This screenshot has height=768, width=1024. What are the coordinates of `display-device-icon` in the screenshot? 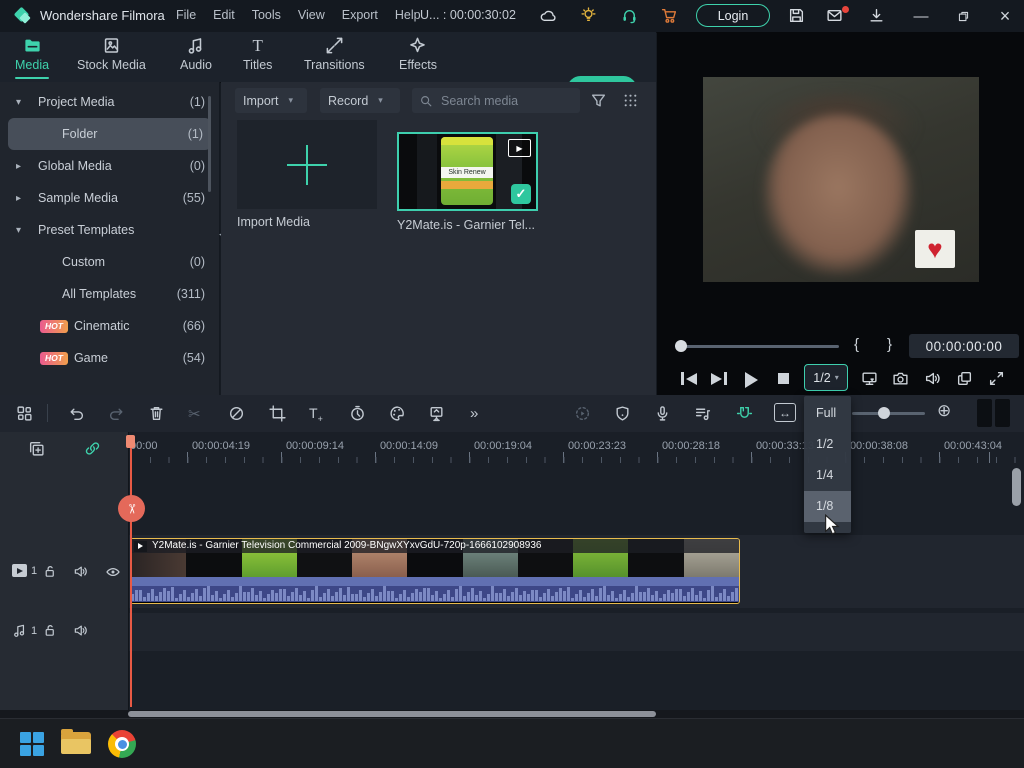 It's located at (870, 379).